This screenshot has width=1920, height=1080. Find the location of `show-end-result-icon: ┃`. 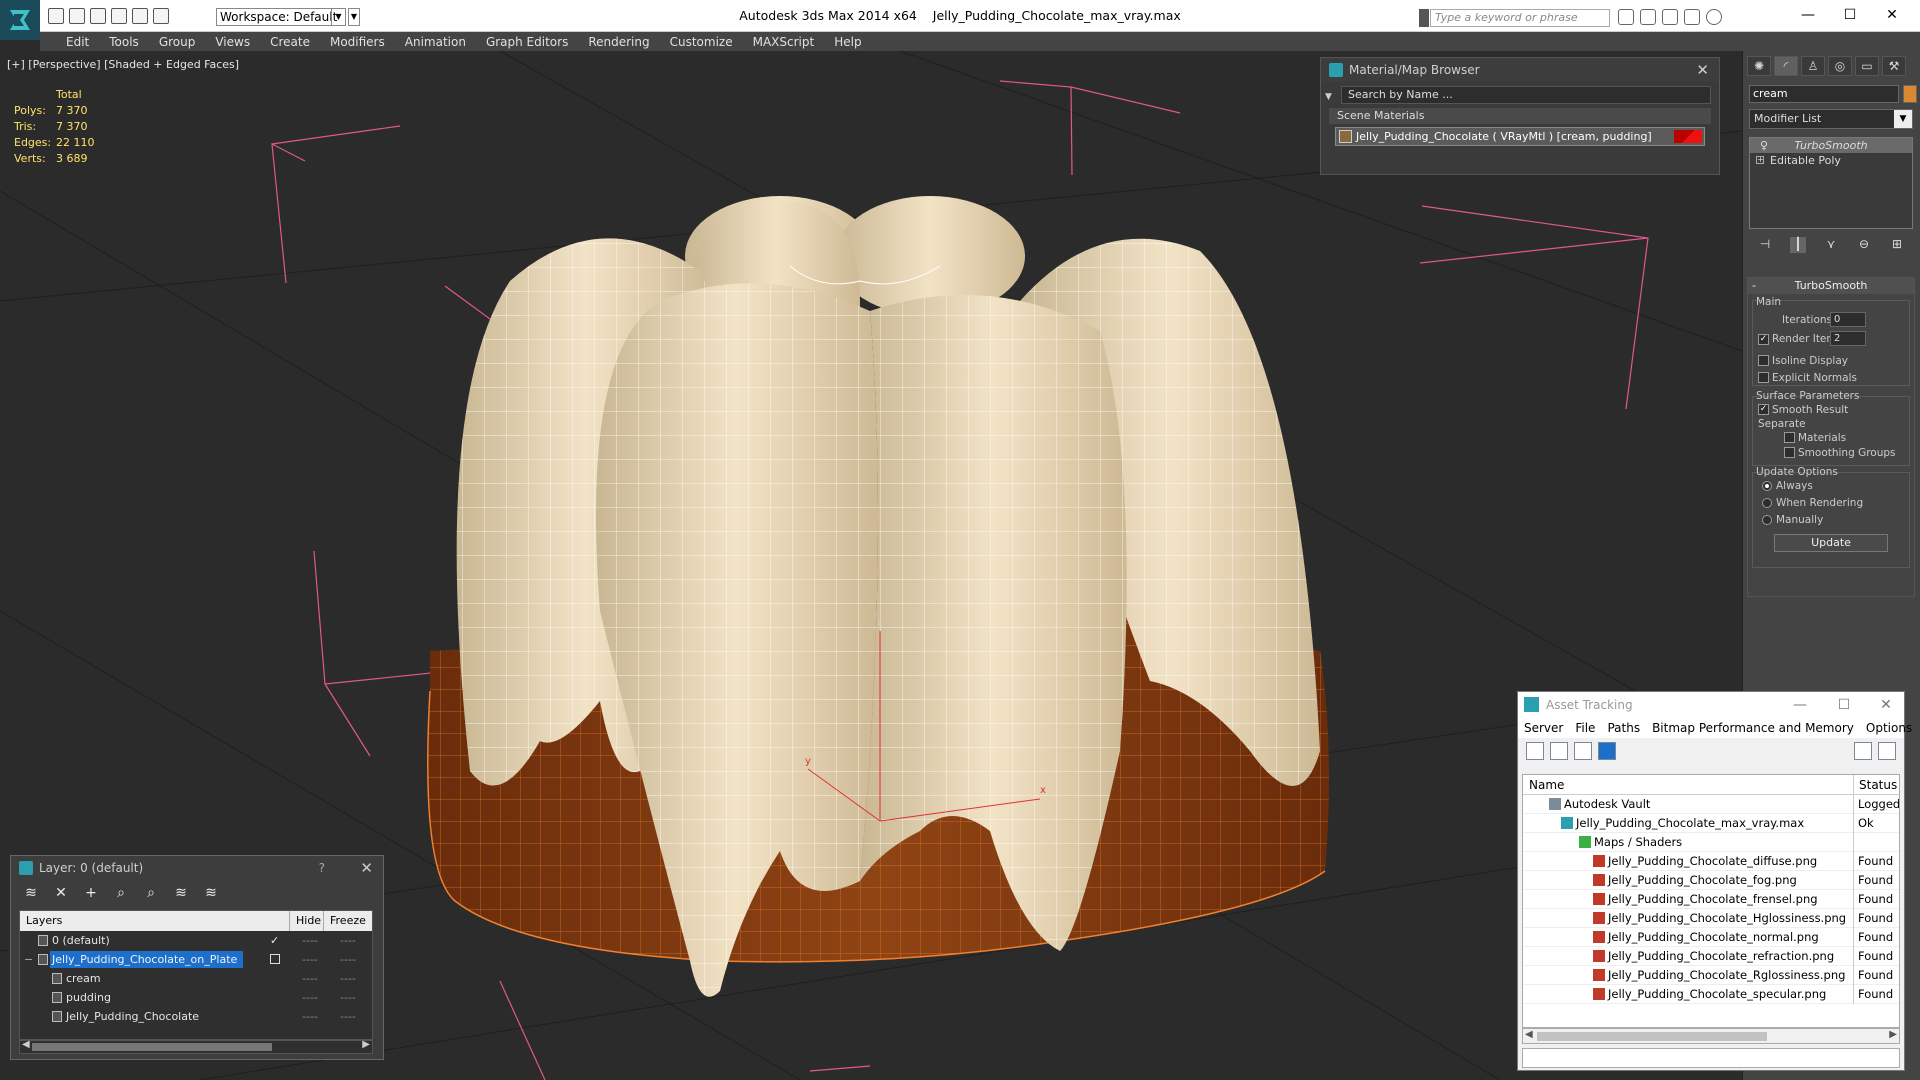

show-end-result-icon: ┃ is located at coordinates (1798, 245).